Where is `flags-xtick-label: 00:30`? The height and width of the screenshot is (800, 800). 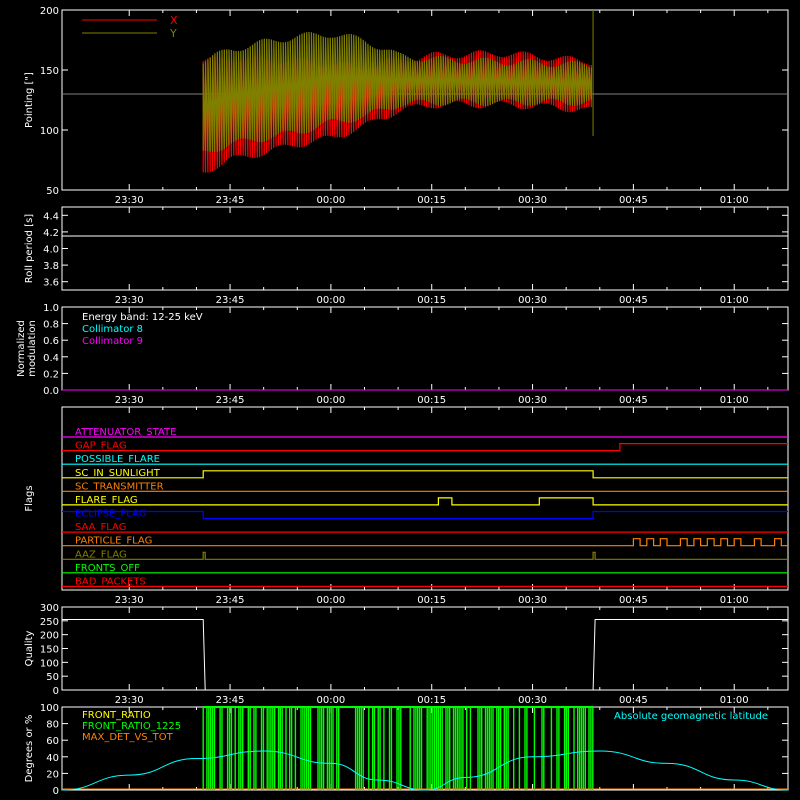 flags-xtick-label: 00:30 is located at coordinates (532, 600).